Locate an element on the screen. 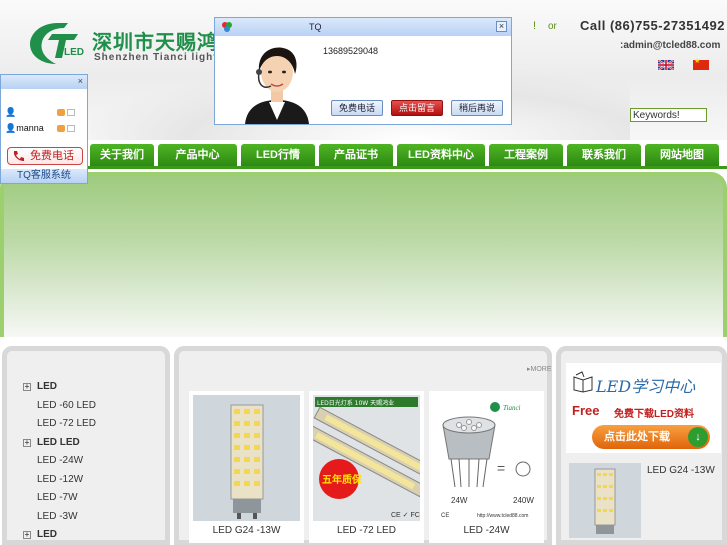 This screenshot has width=727, height=545. lang-or-text: or is located at coordinates (552, 26).